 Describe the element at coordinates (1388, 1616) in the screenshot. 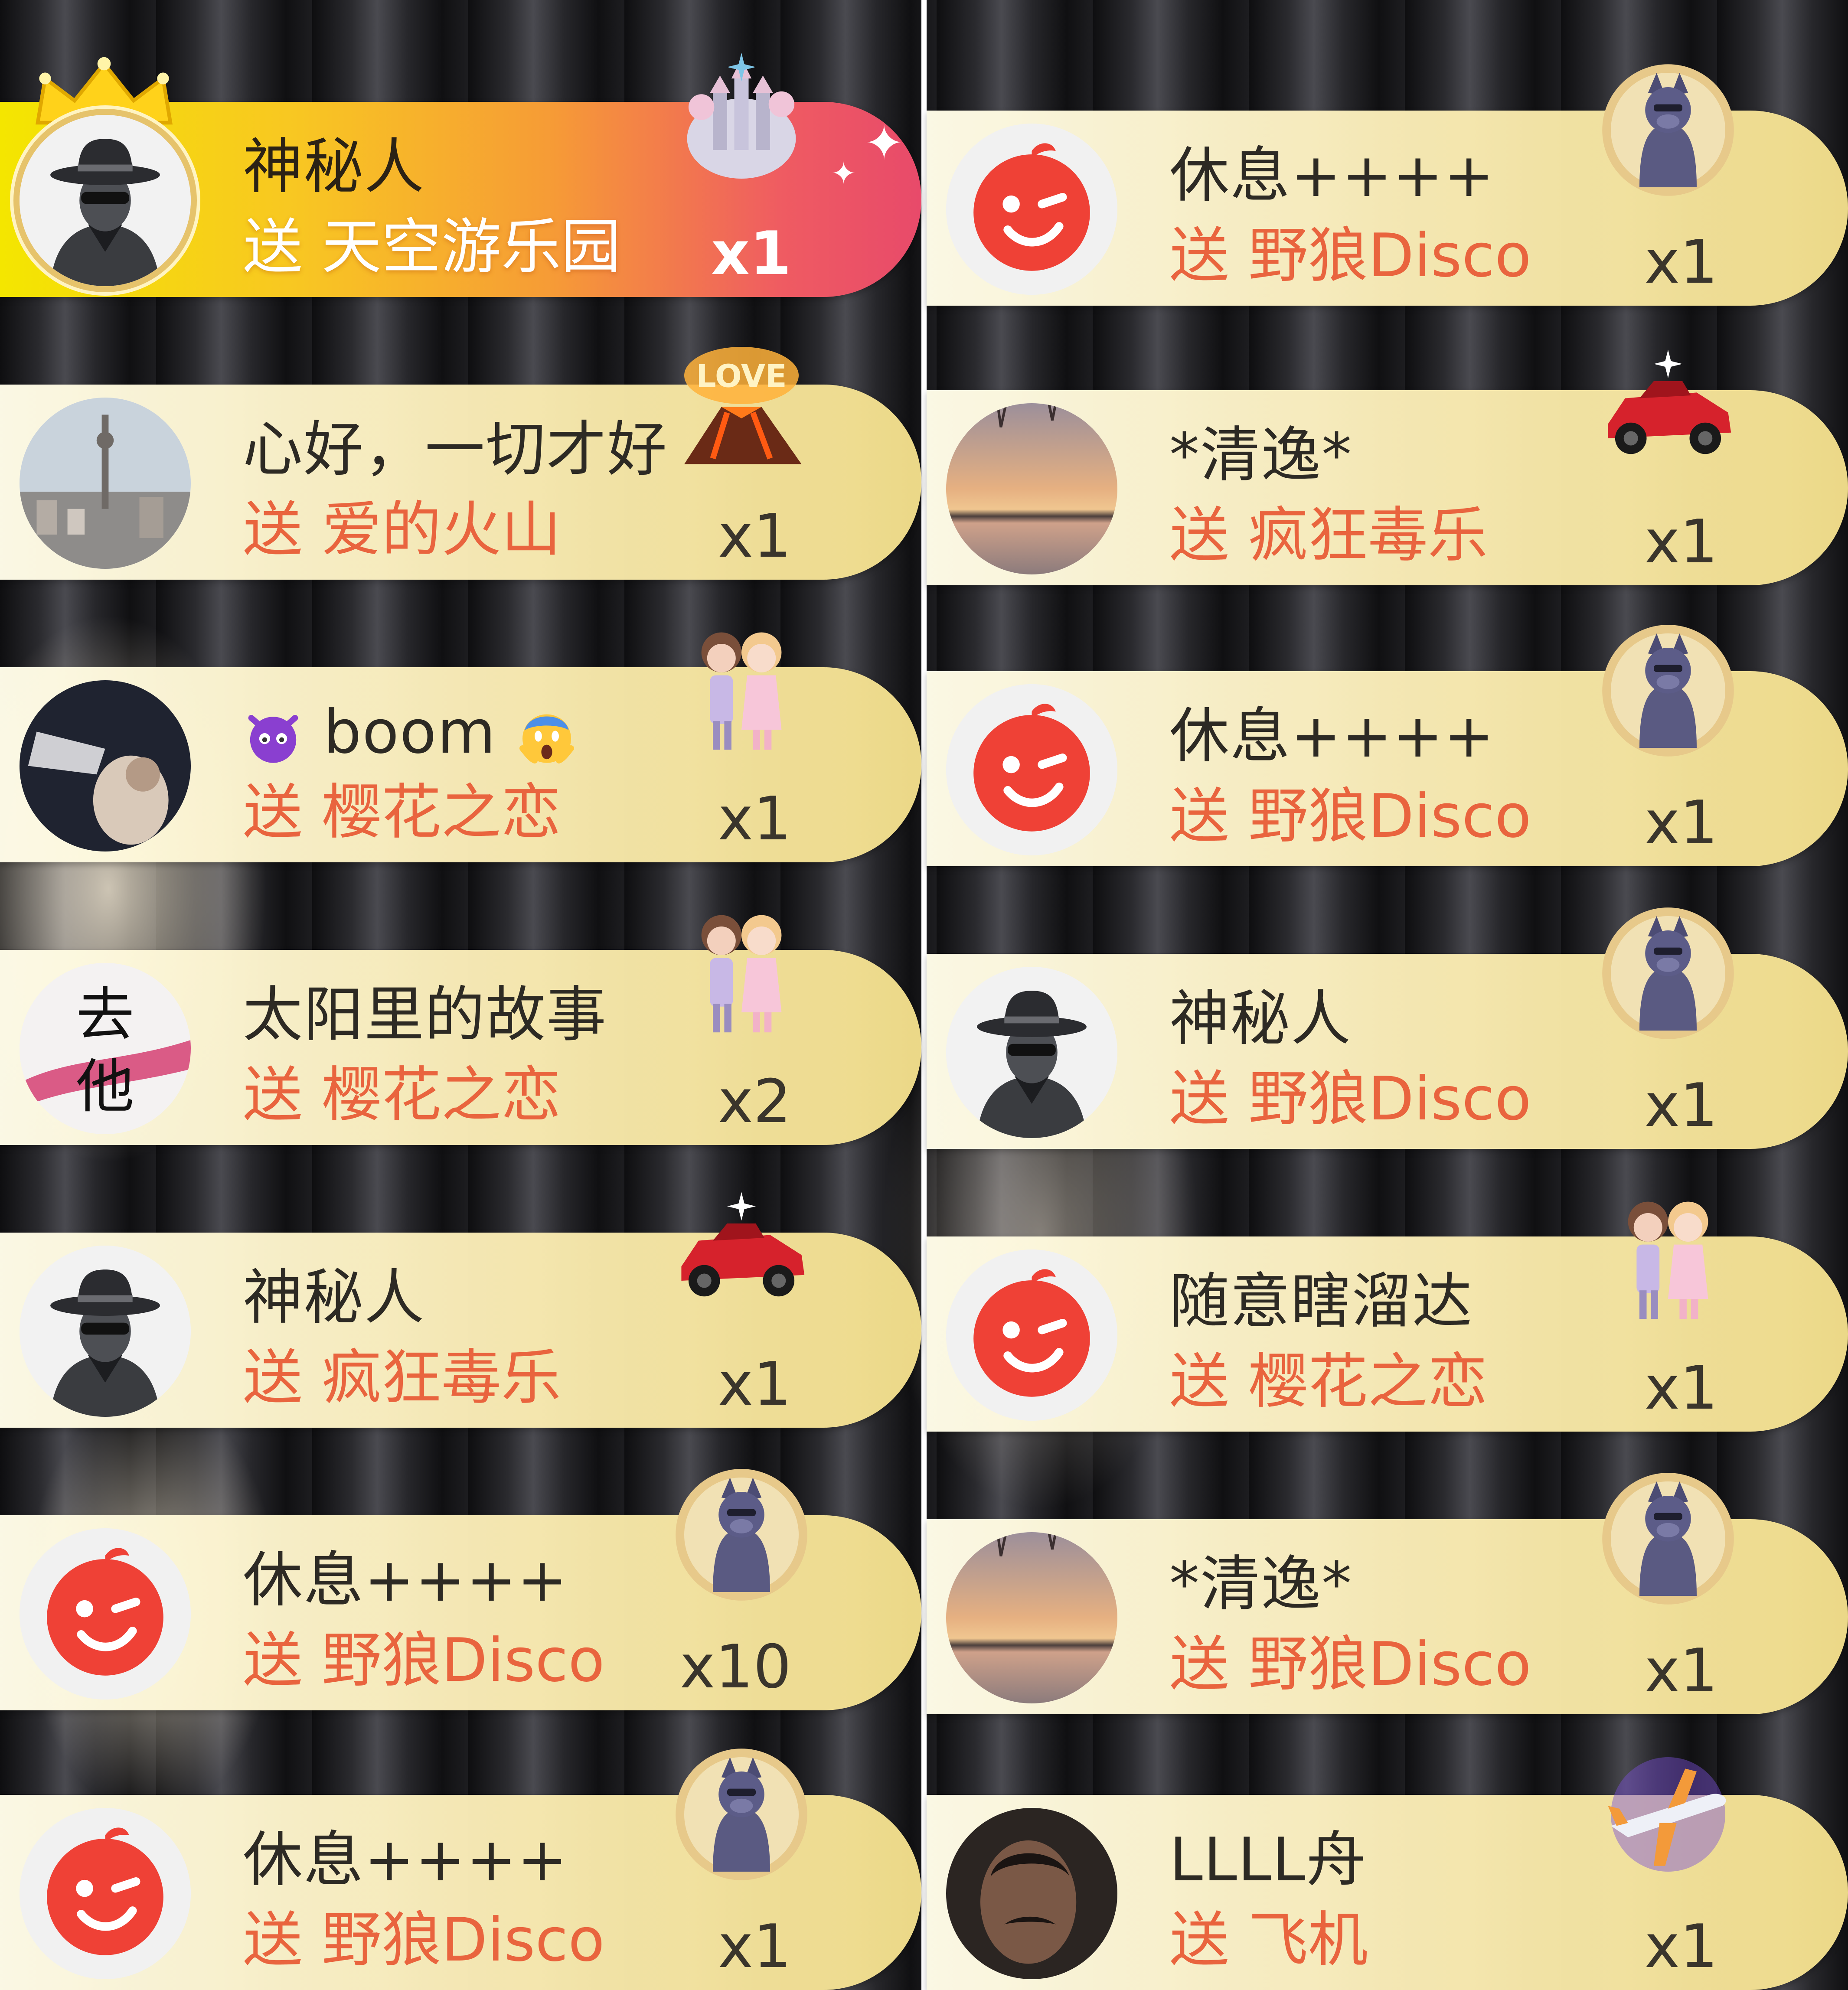

I see `gift-message-row: *清逸* 送 野狼Disco x1` at that location.